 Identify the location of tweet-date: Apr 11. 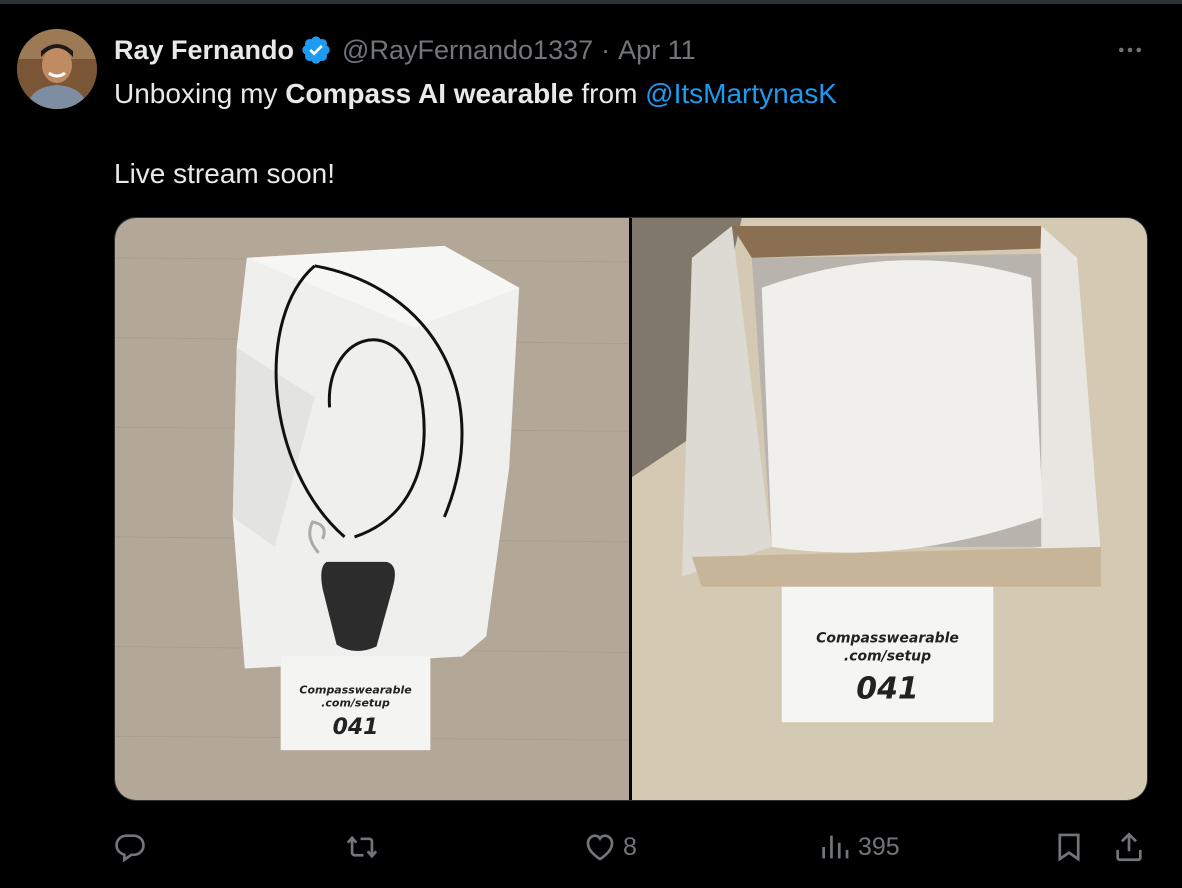
(657, 50).